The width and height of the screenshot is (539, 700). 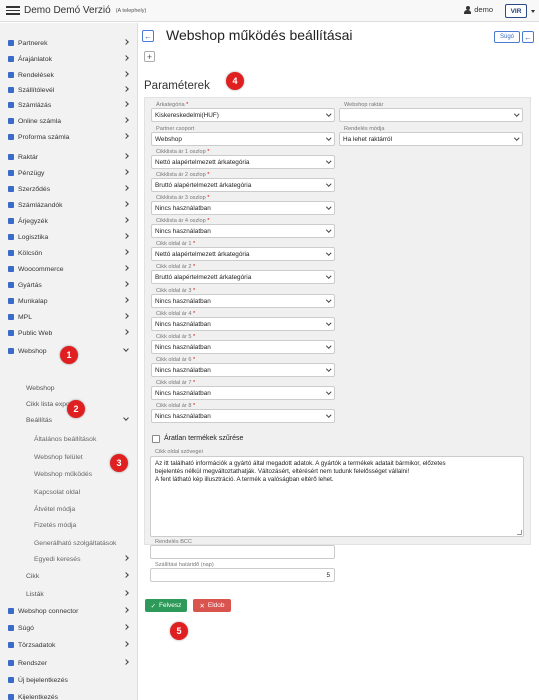 I want to click on sidebar-item: Szállítólevél, so click(x=69, y=90).